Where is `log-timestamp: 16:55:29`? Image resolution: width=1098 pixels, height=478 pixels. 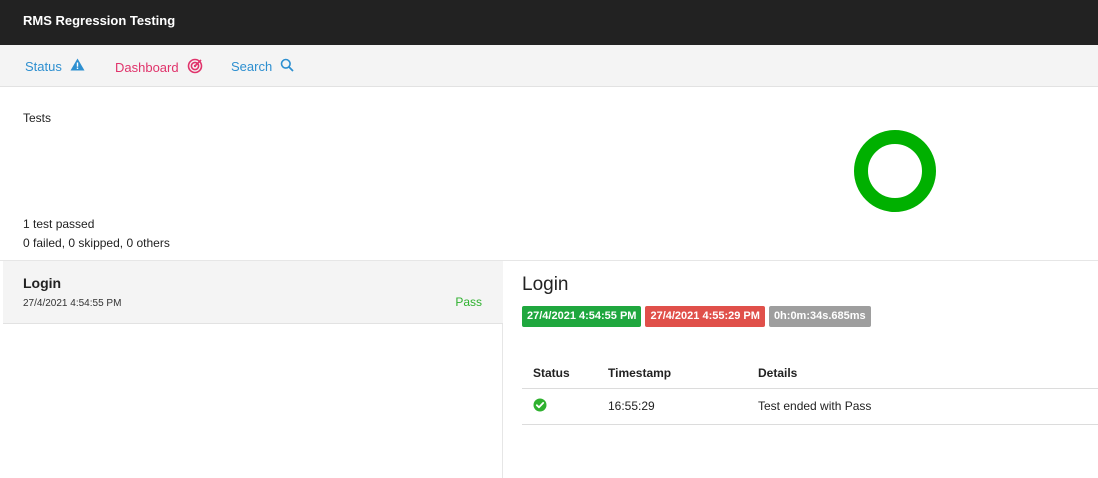
log-timestamp: 16:55:29 is located at coordinates (672, 406).